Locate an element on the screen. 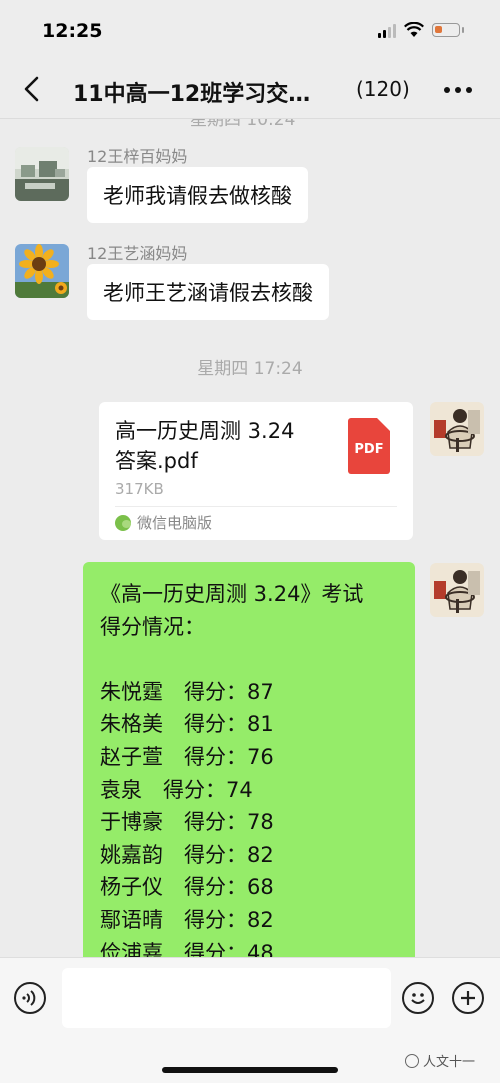  status-bar: 12:25 is located at coordinates (250, 31).